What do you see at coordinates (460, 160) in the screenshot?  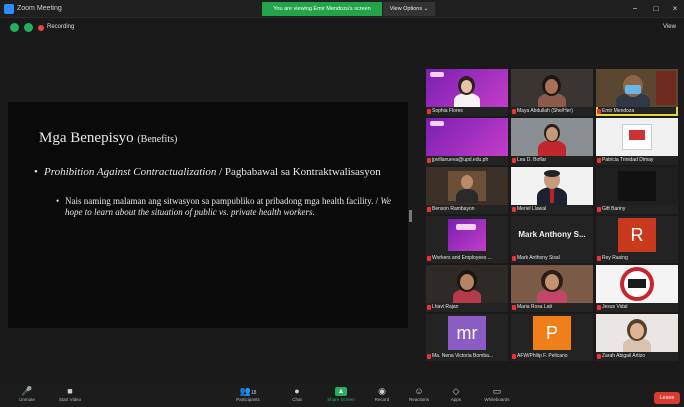 I see `participant-name: jpvillanueva@upd.edu.ph` at bounding box center [460, 160].